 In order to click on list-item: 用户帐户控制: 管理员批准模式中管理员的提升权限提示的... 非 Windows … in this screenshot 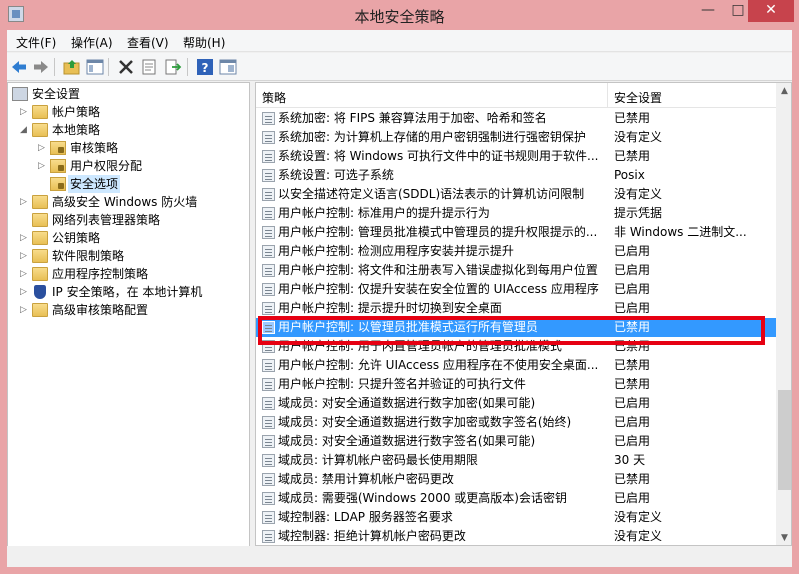, I will do `click(516, 232)`.